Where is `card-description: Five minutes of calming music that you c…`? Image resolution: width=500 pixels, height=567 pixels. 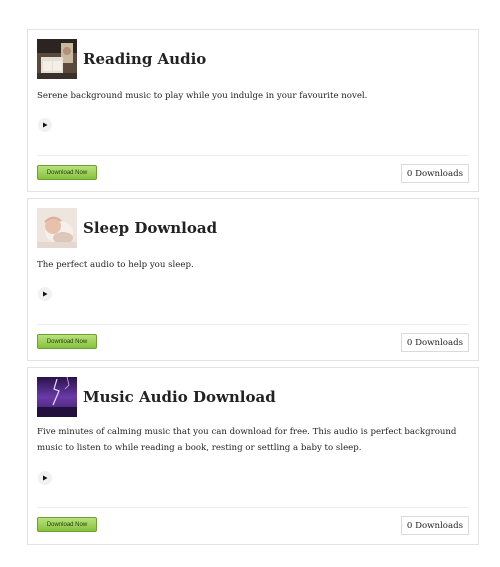
card-description: Five minutes of calming music that you c… is located at coordinates (247, 440).